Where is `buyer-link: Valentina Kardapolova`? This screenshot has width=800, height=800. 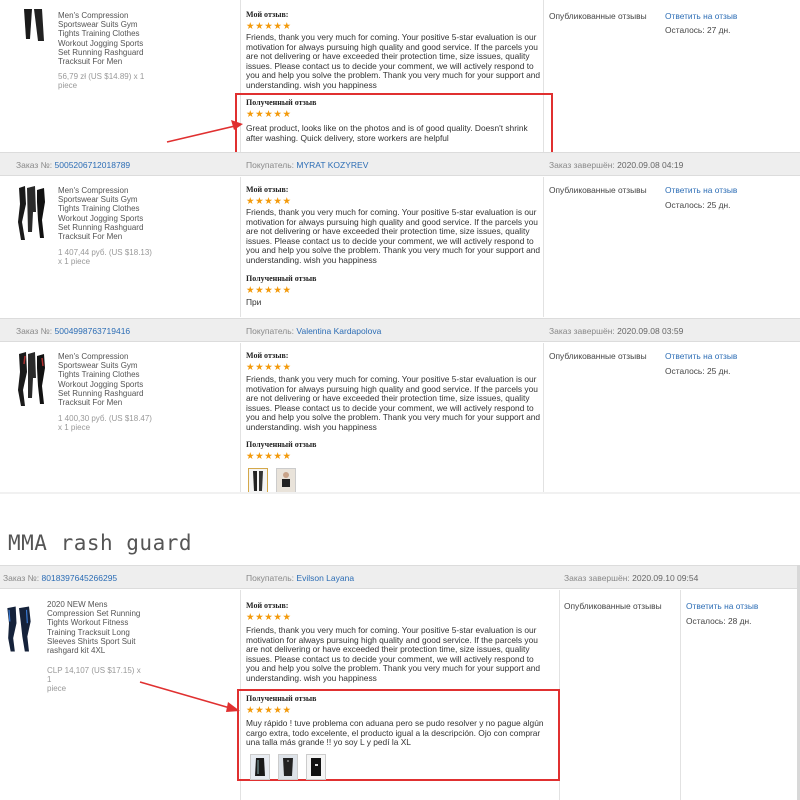 buyer-link: Valentina Kardapolova is located at coordinates (338, 331).